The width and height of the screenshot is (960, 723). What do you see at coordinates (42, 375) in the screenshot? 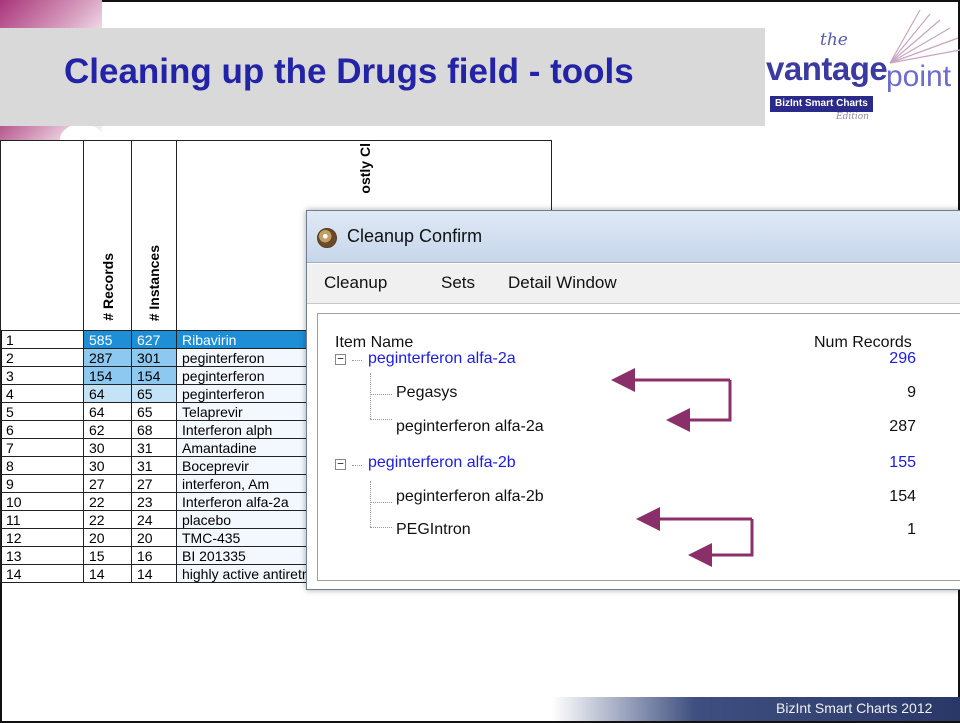
I see `row-index-cell: 3` at bounding box center [42, 375].